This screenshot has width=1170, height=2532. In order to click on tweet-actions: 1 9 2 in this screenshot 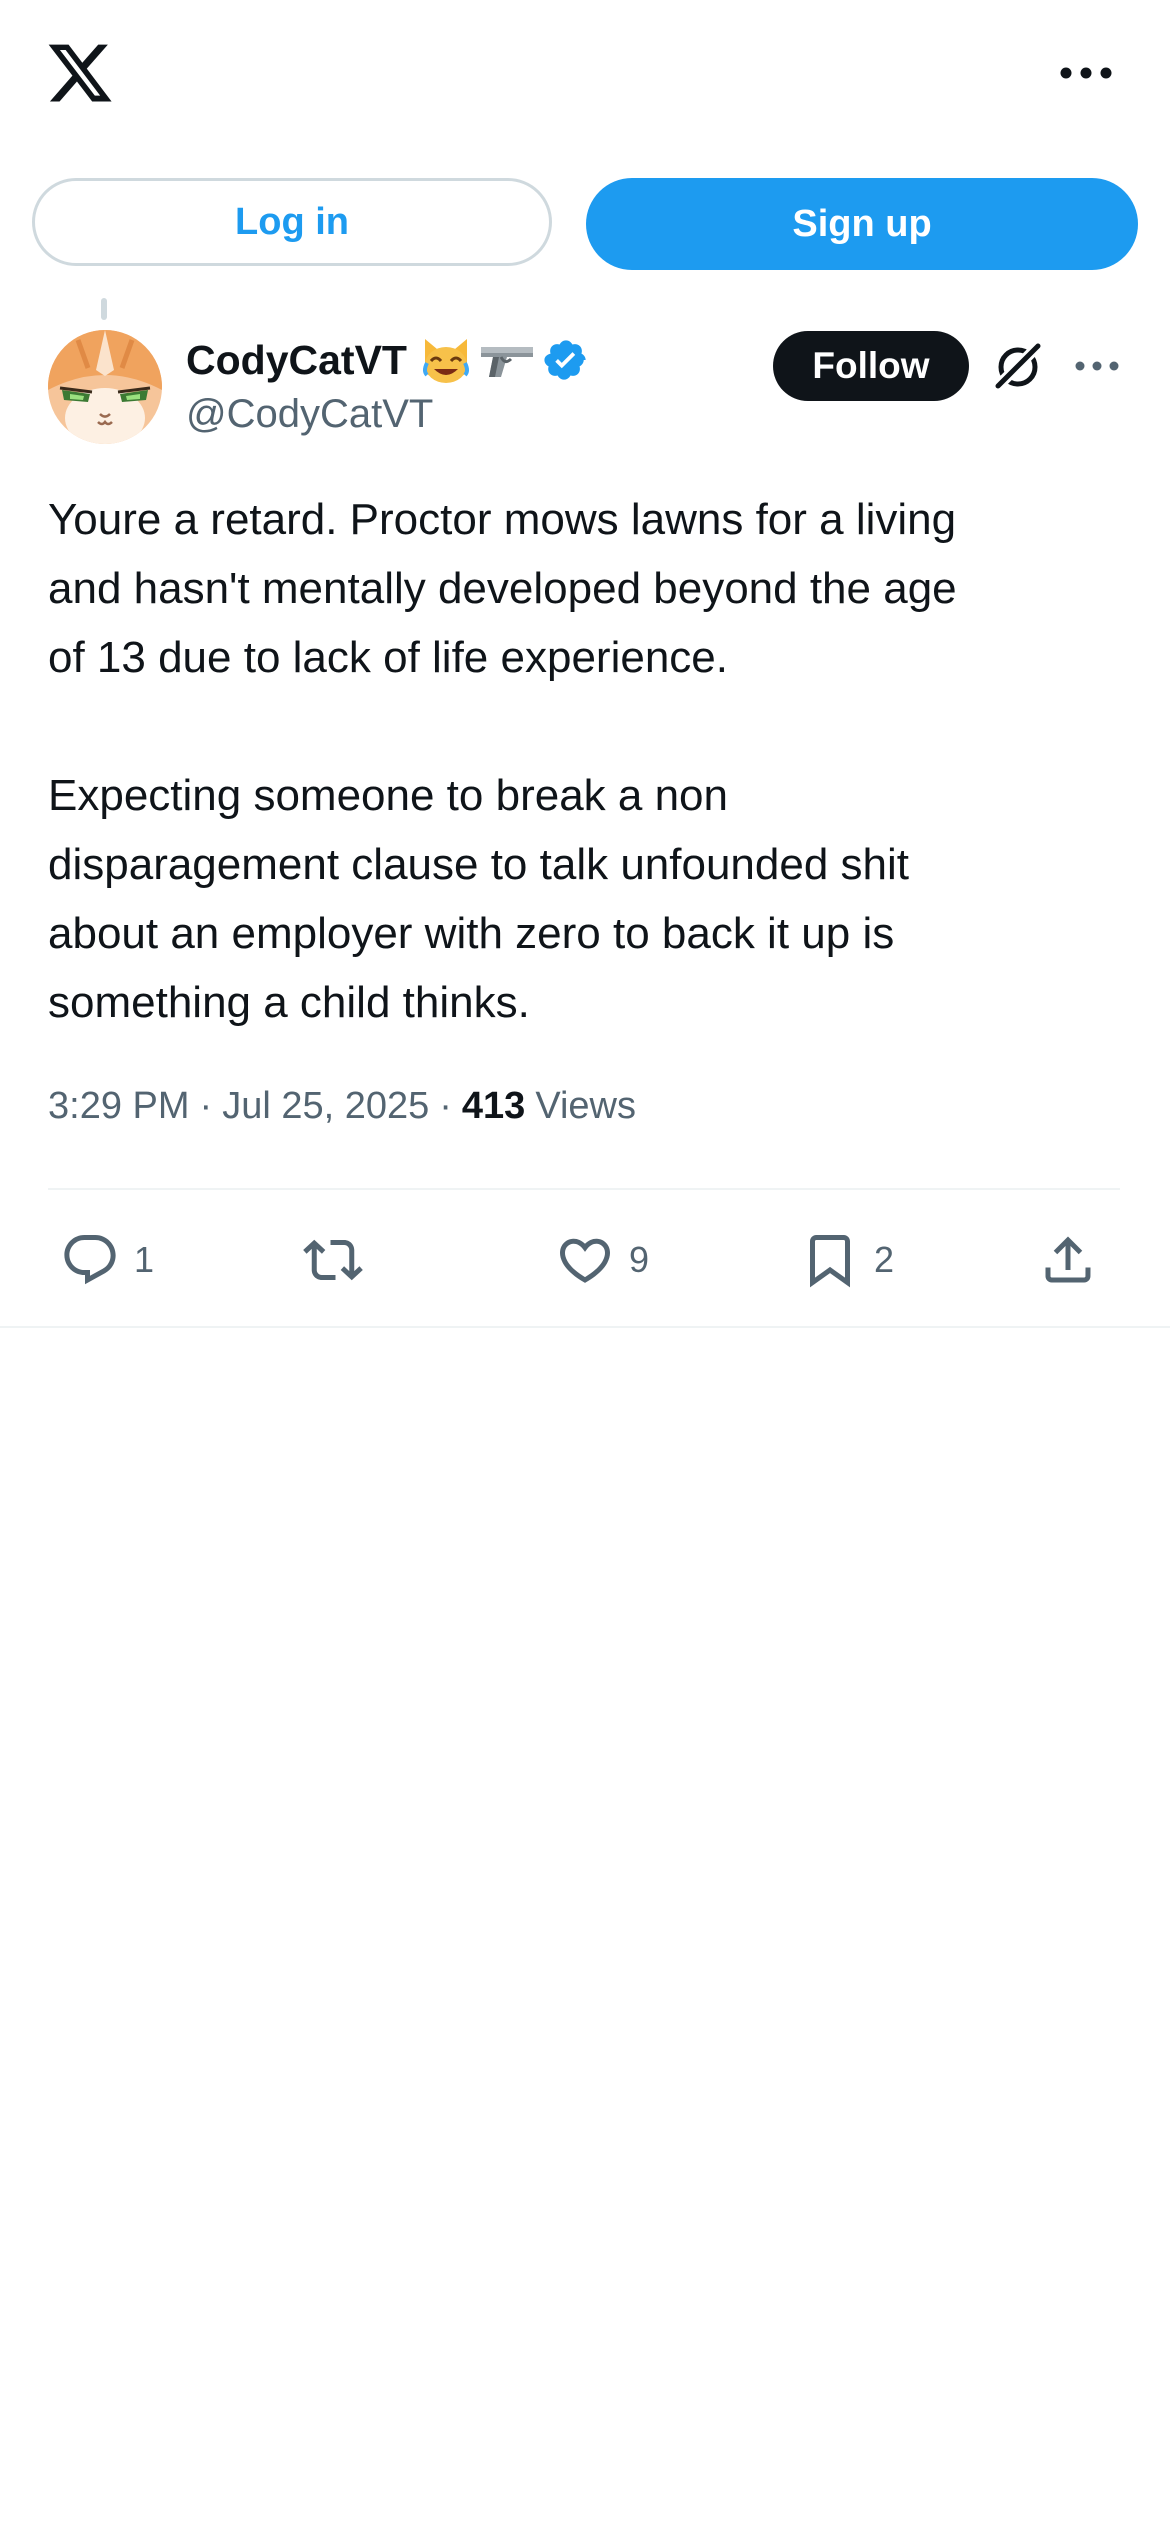, I will do `click(584, 1260)`.